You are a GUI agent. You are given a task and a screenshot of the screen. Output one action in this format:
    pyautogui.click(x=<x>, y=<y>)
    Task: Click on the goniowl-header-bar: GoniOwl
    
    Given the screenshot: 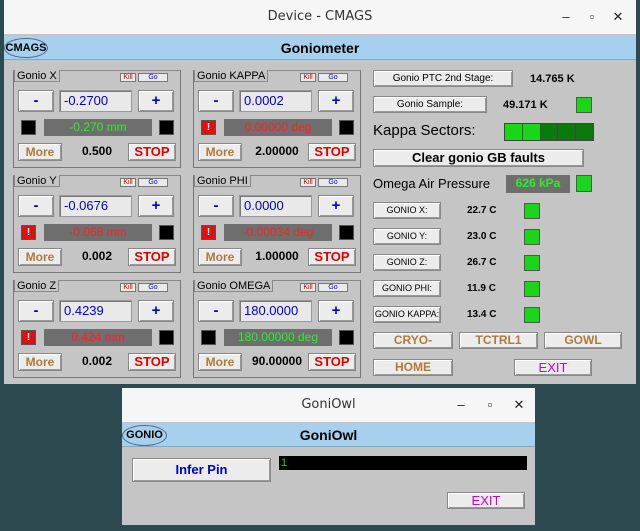 What is the action you would take?
    pyautogui.click(x=328, y=435)
    